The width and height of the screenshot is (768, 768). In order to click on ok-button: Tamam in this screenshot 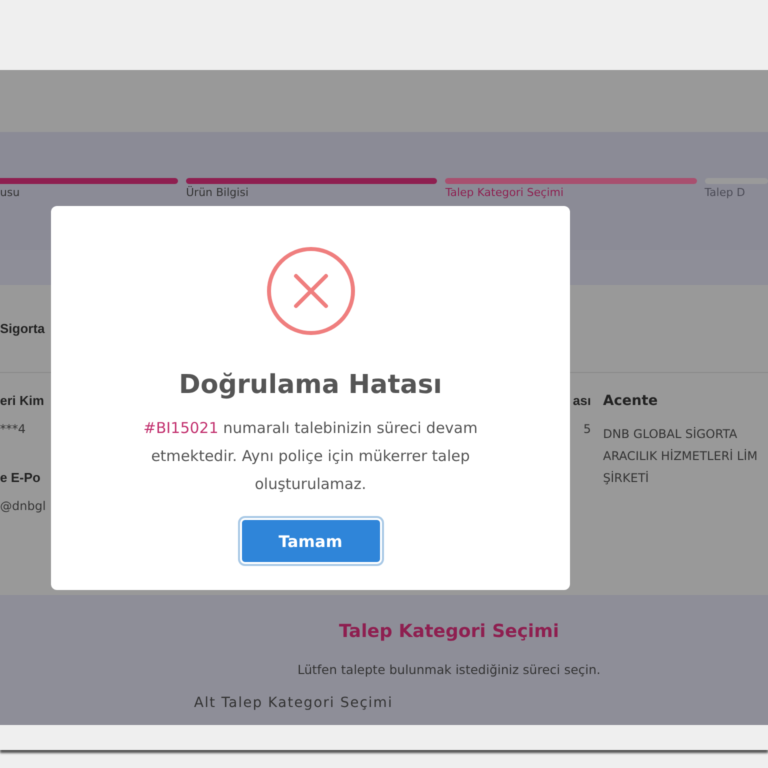, I will do `click(311, 541)`.